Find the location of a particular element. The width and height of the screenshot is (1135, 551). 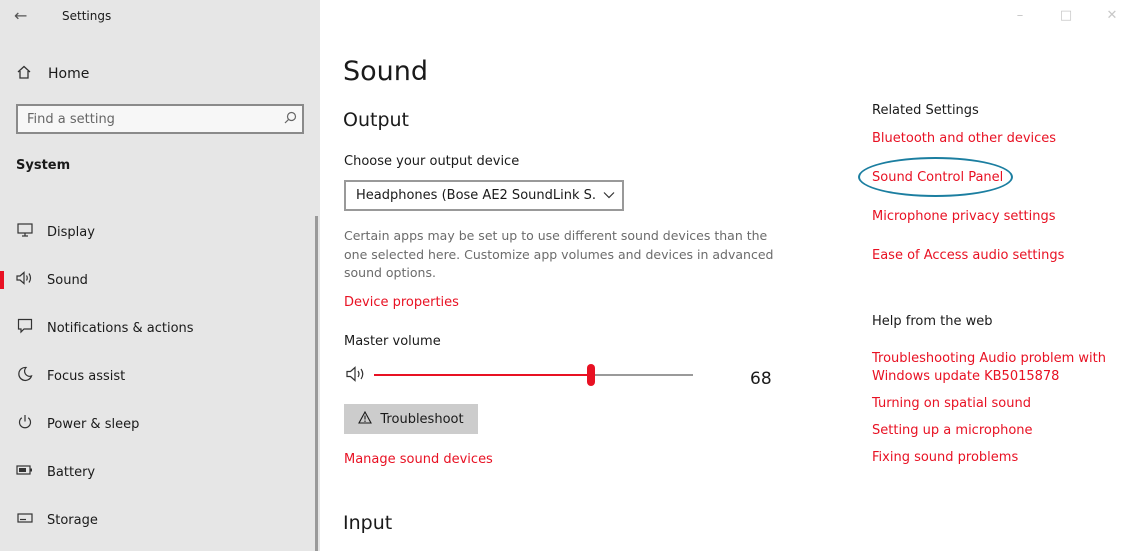

storage-icon is located at coordinates (25, 520).